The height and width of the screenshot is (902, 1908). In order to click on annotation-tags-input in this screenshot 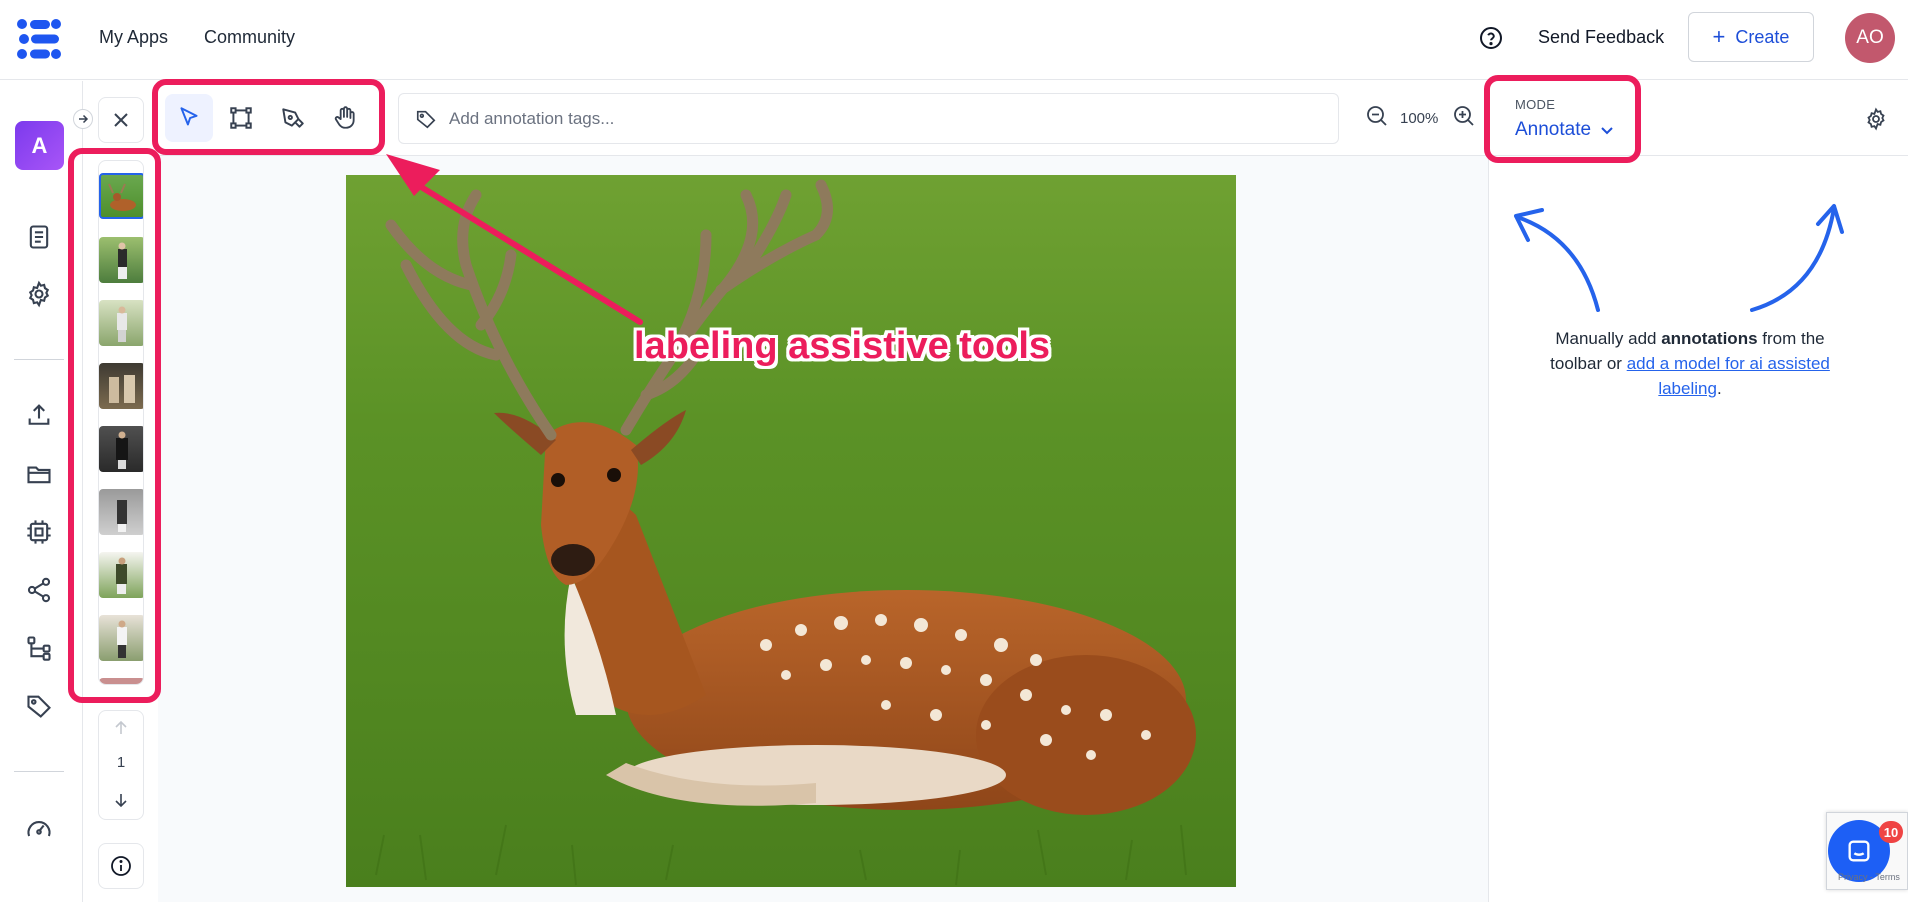, I will do `click(889, 118)`.